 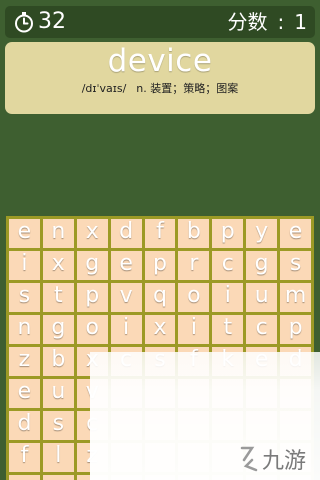 I want to click on target-word: device, so click(x=160, y=61).